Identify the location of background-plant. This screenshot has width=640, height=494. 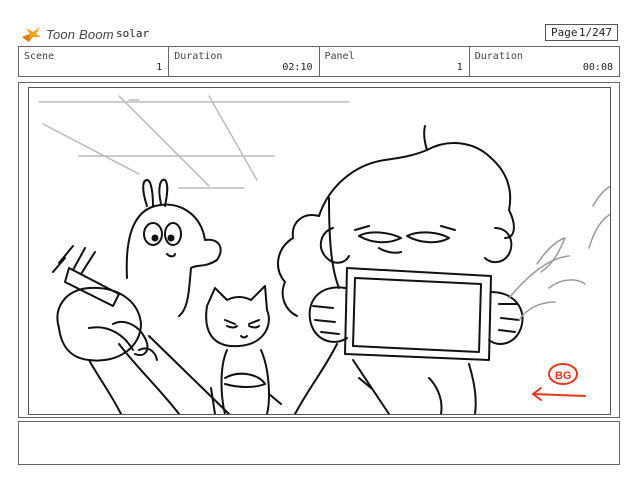
(559, 253).